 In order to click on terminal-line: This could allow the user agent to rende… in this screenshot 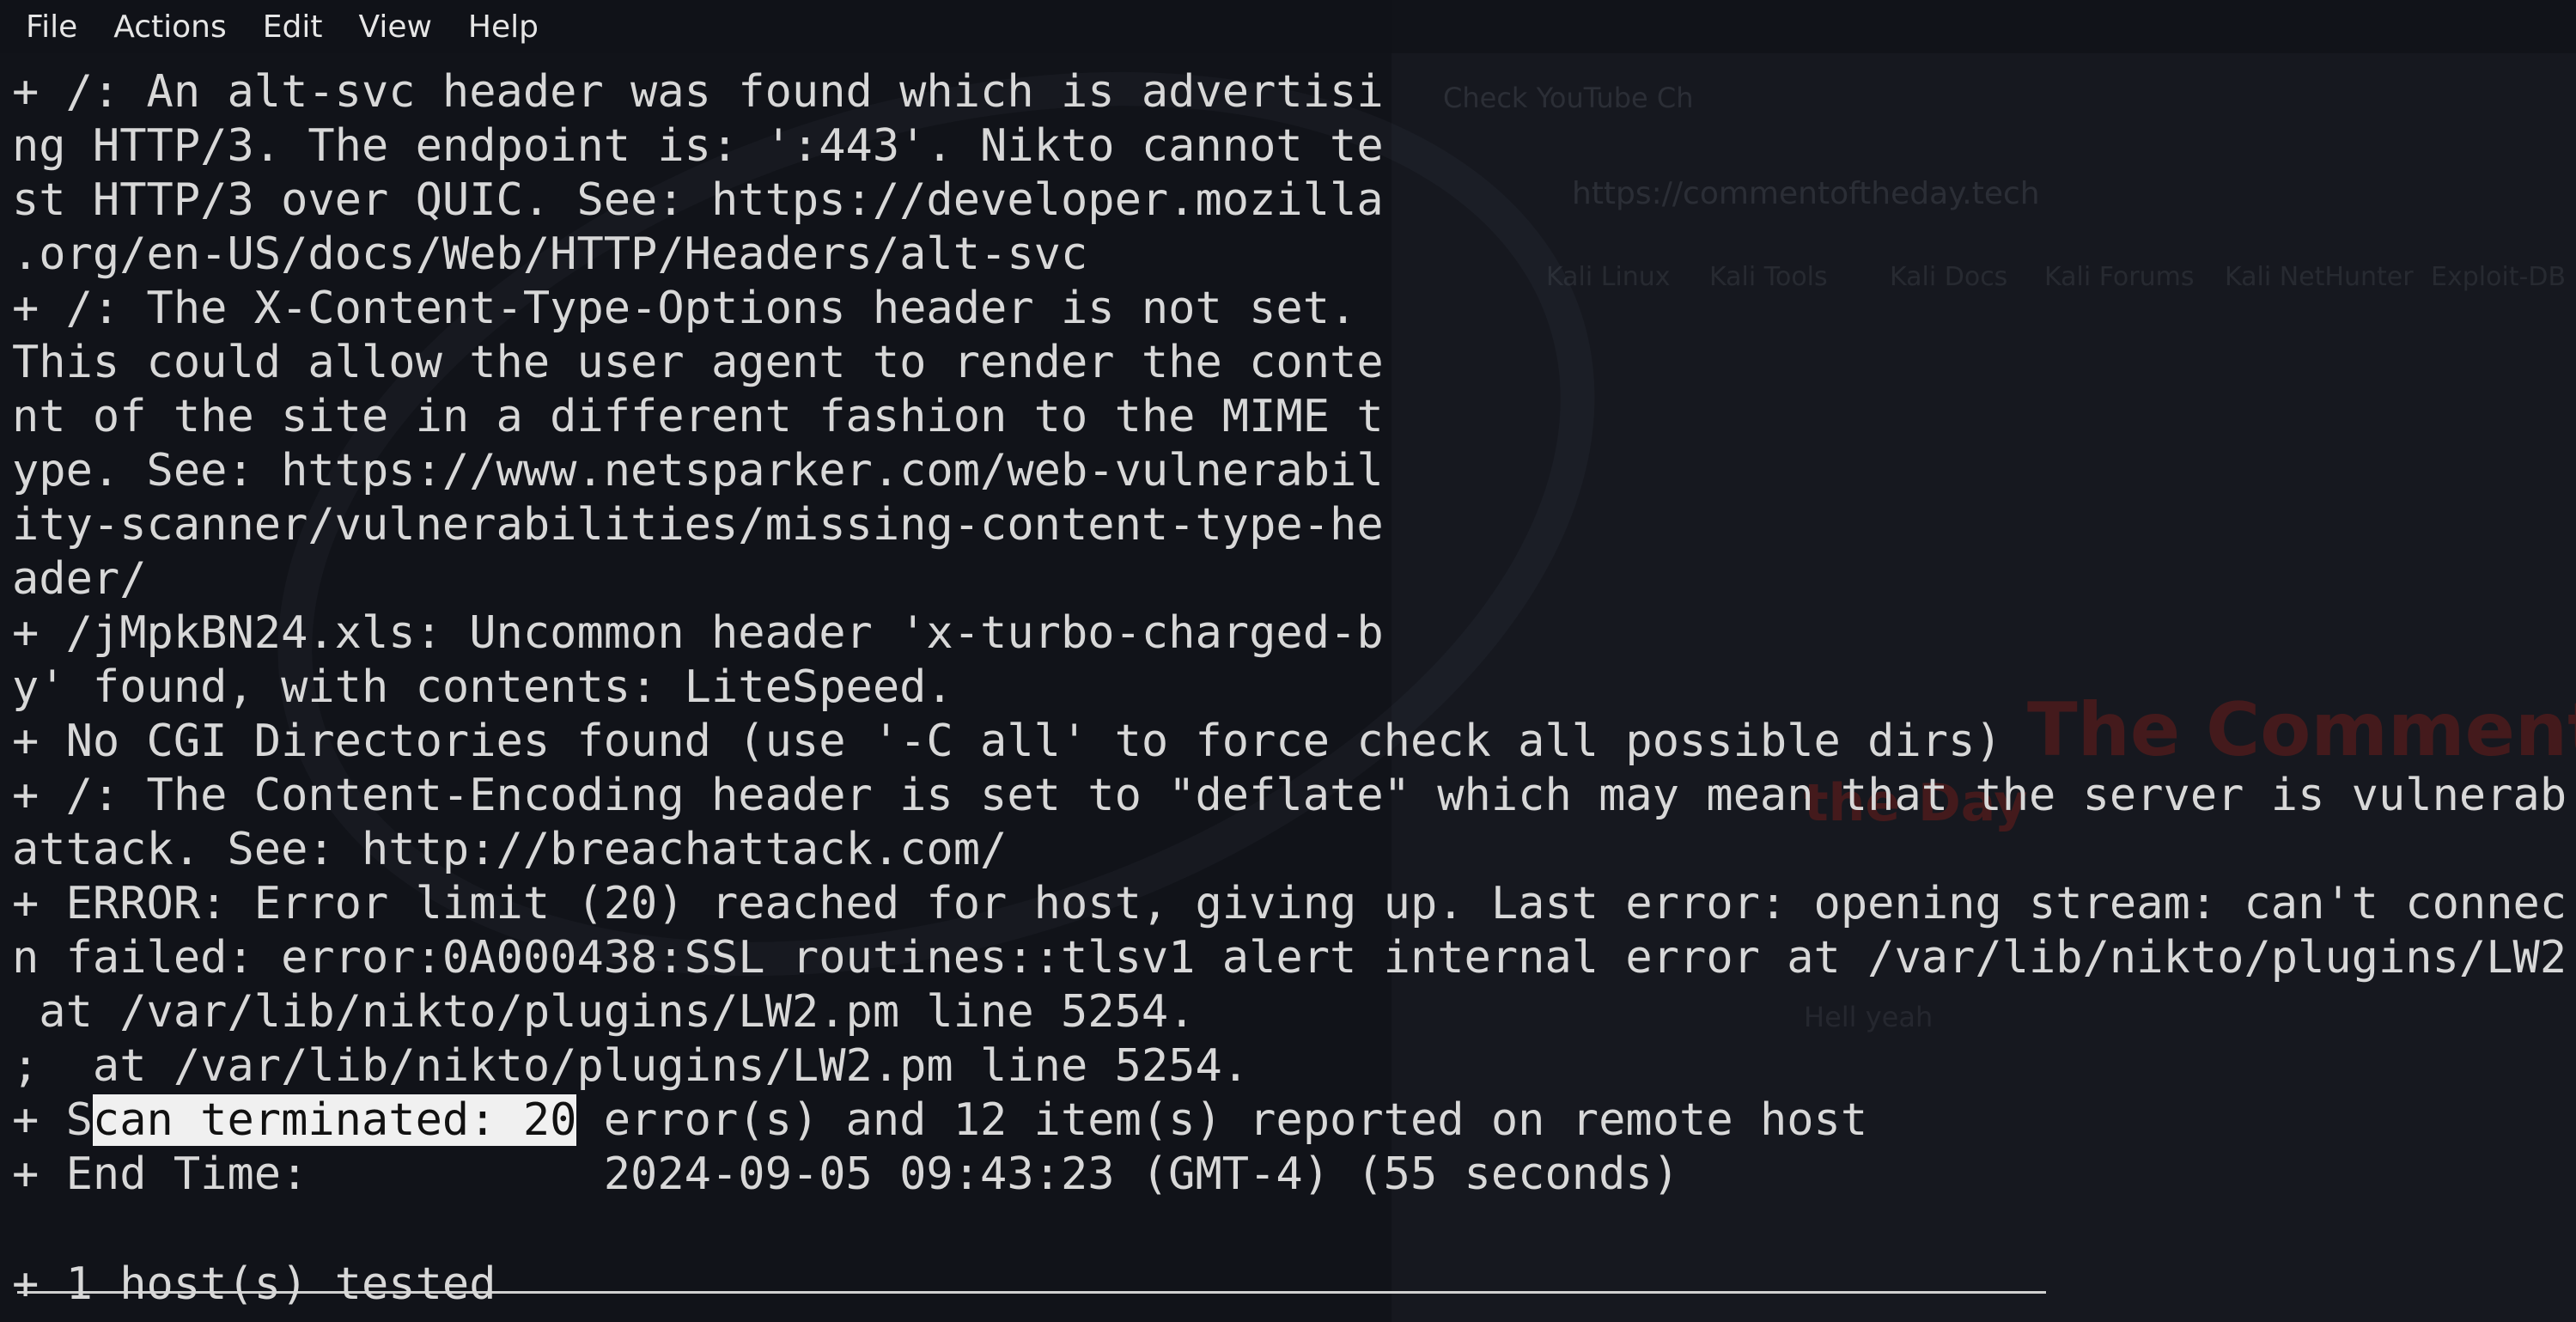, I will do `click(698, 362)`.